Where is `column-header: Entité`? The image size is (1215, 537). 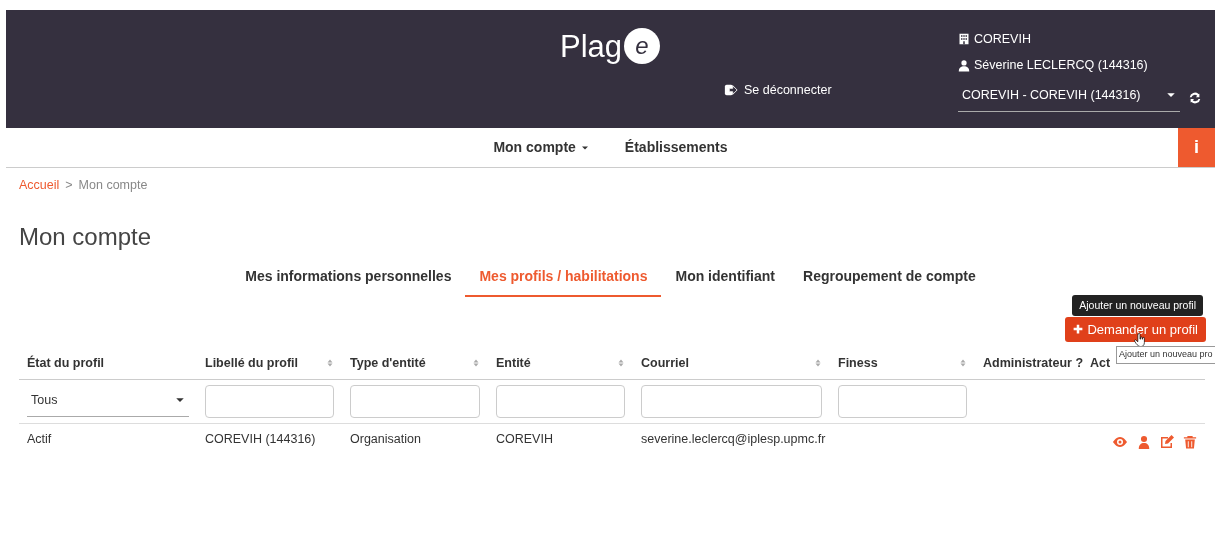 column-header: Entité is located at coordinates (513, 364).